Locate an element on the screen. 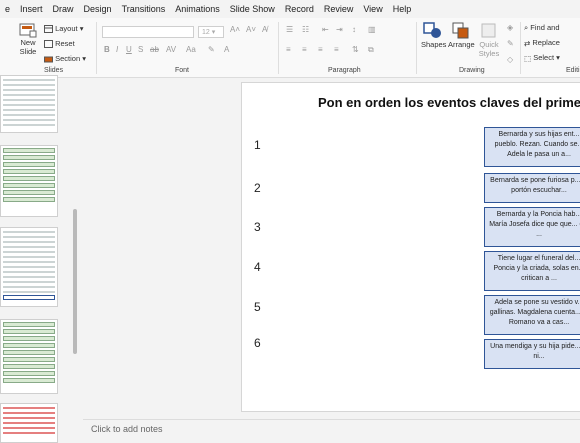 Image resolution: width=580 pixels, height=443 pixels. justify-icon: ≡ is located at coordinates (336, 49).